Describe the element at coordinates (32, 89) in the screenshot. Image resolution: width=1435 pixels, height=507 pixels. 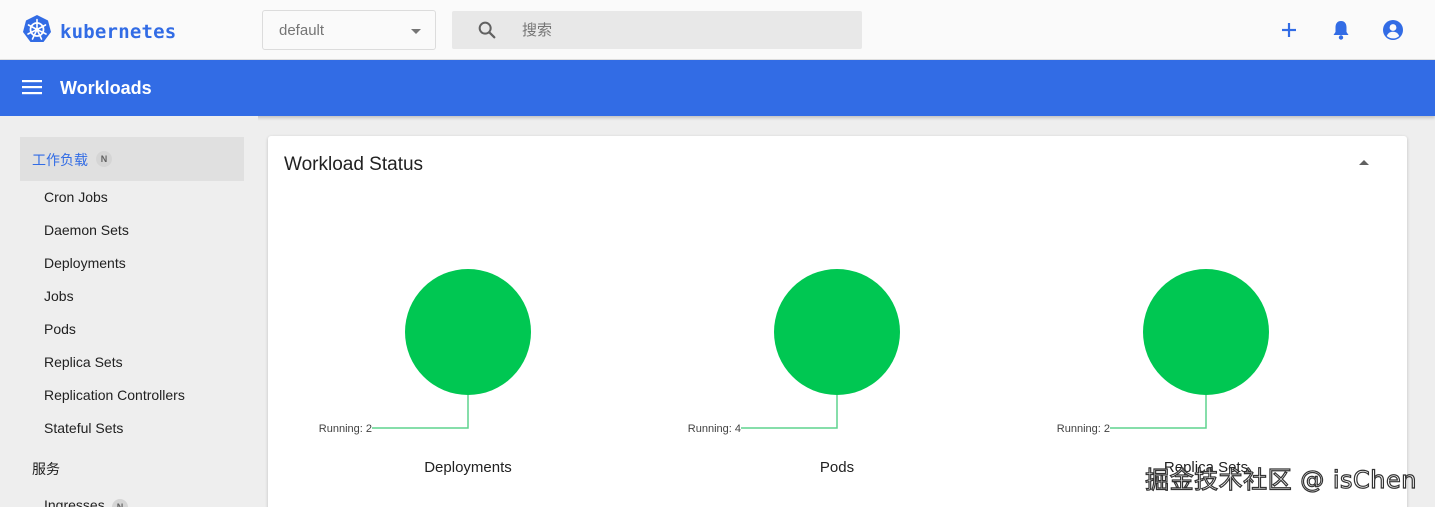
I see `menu-icon` at that location.